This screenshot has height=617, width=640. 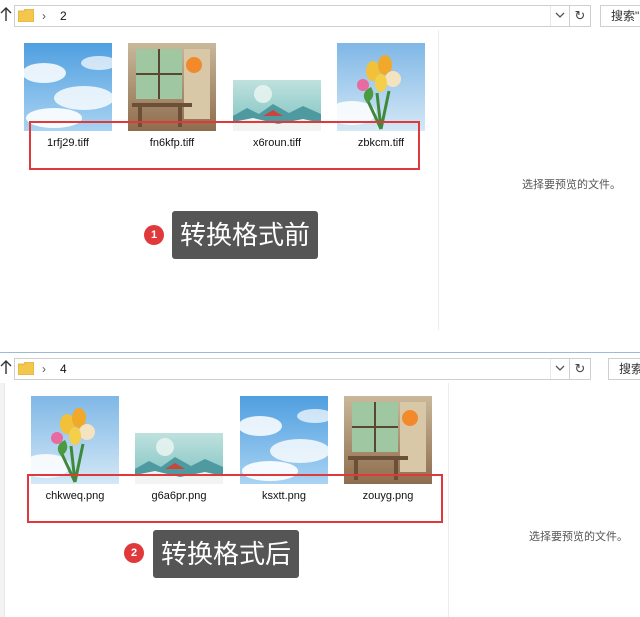 I want to click on step-badge: 1, so click(x=154, y=235).